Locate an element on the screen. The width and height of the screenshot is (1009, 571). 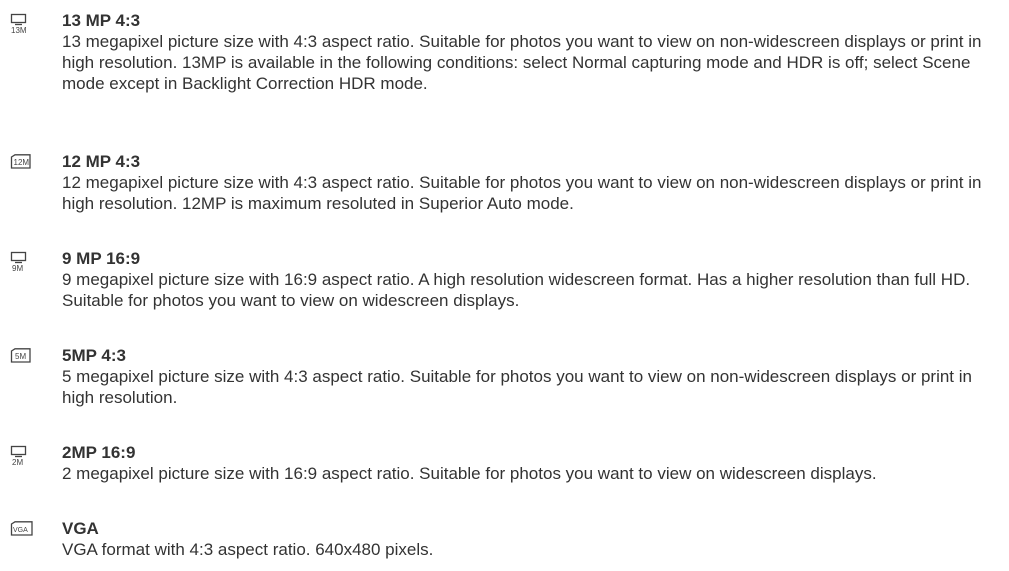
svg-text: 9M is located at coordinates (17, 268).